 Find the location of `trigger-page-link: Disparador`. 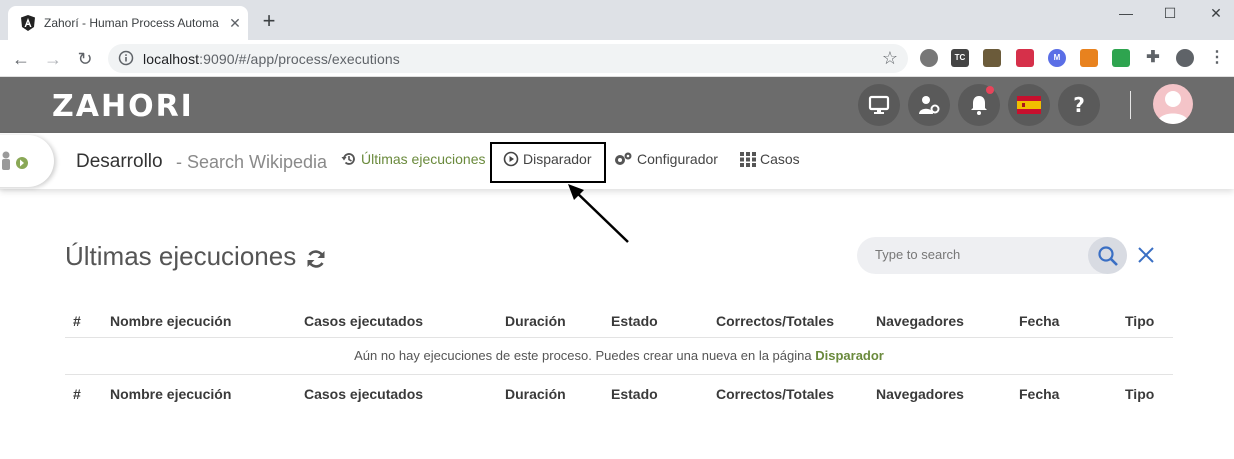

trigger-page-link: Disparador is located at coordinates (849, 355).